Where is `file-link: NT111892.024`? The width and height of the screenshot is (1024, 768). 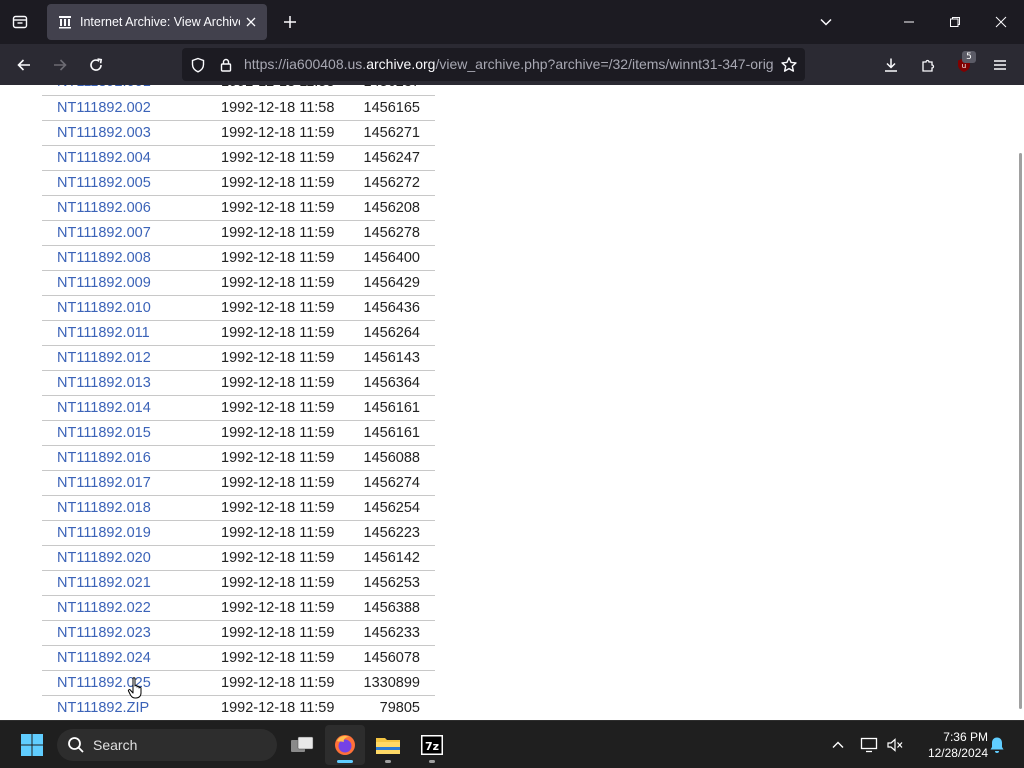 file-link: NT111892.024 is located at coordinates (104, 658).